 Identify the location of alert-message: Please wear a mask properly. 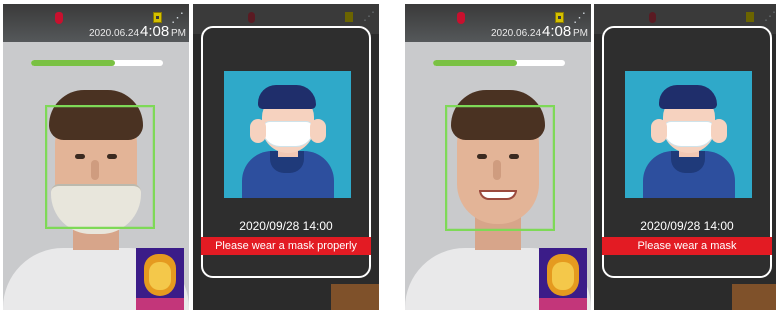
(286, 246).